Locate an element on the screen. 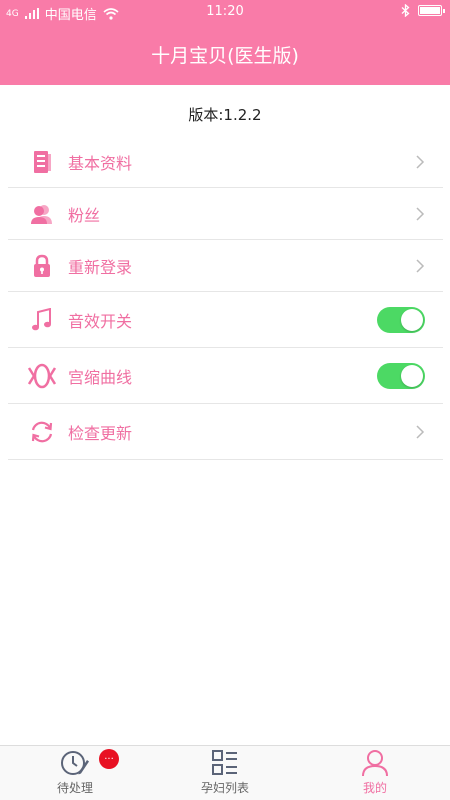 The width and height of the screenshot is (450, 800). document-icon is located at coordinates (42, 162).